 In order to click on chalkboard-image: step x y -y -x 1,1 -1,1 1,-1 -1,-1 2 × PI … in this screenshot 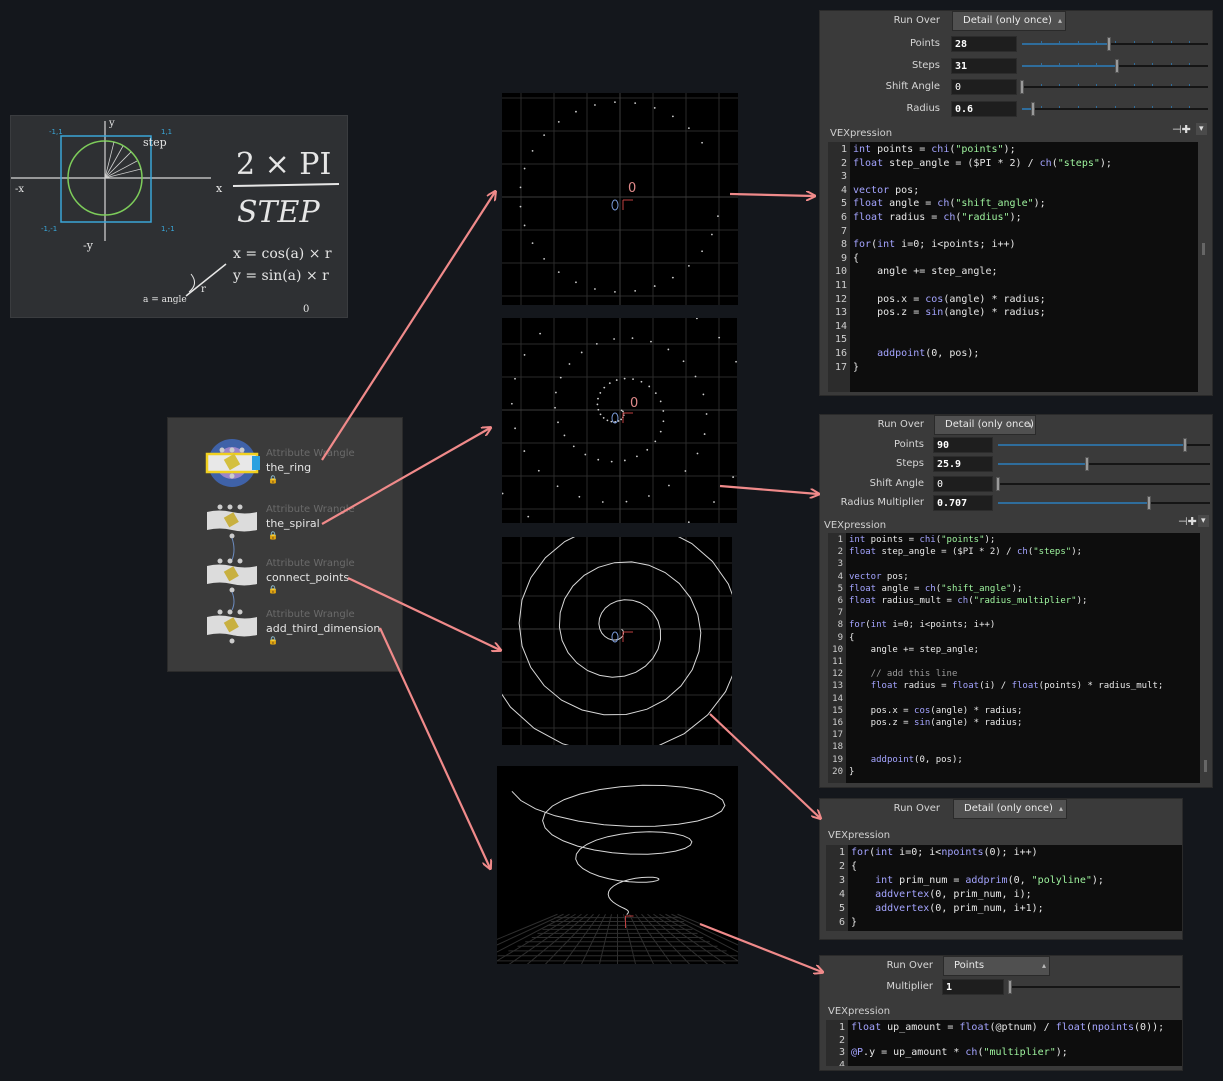, I will do `click(179, 216)`.